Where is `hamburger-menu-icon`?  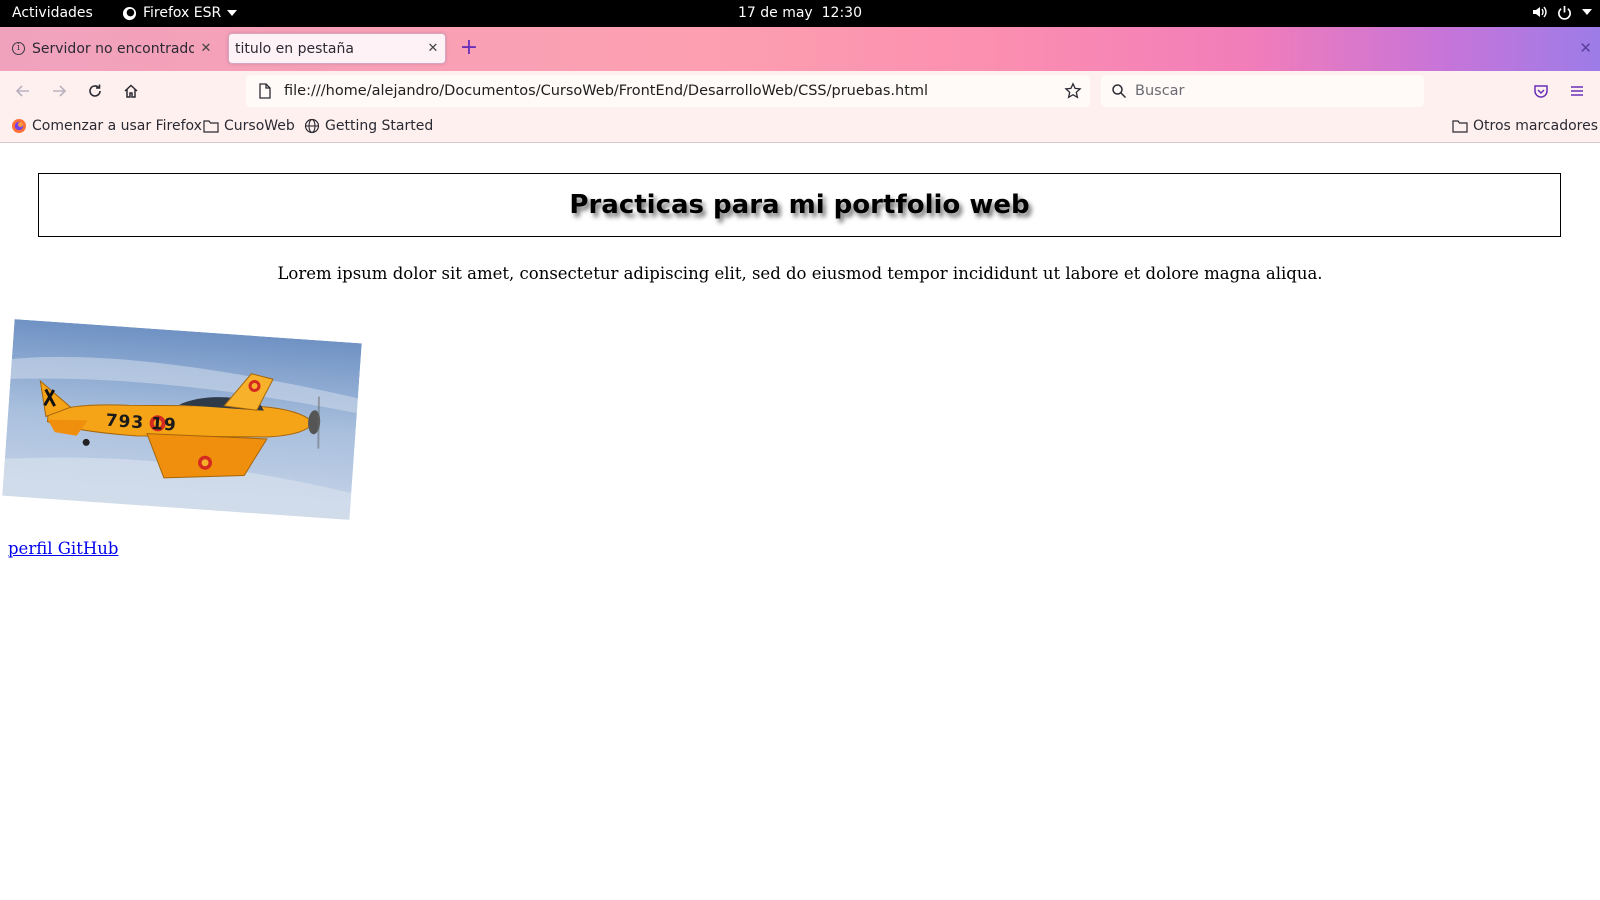 hamburger-menu-icon is located at coordinates (1577, 91).